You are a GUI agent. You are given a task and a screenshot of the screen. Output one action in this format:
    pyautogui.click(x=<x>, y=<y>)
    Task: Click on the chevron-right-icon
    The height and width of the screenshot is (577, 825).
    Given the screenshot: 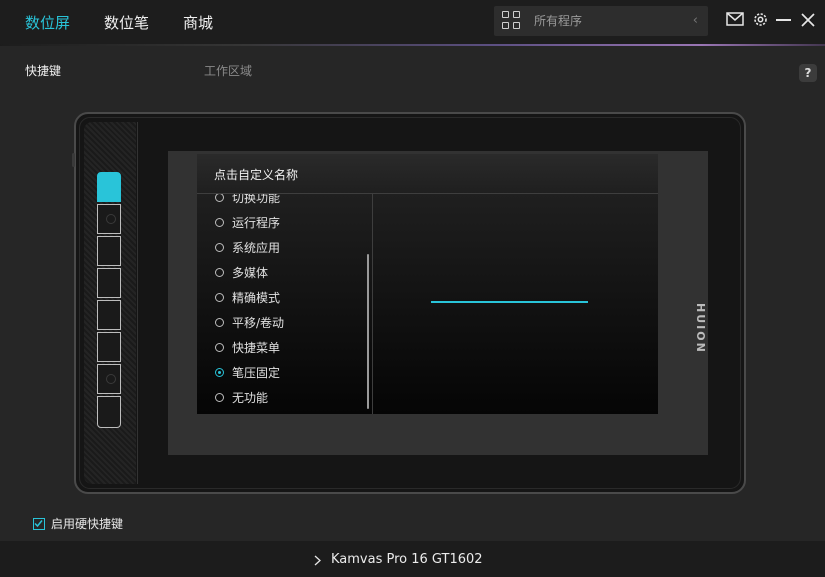 What is the action you would take?
    pyautogui.click(x=317, y=560)
    